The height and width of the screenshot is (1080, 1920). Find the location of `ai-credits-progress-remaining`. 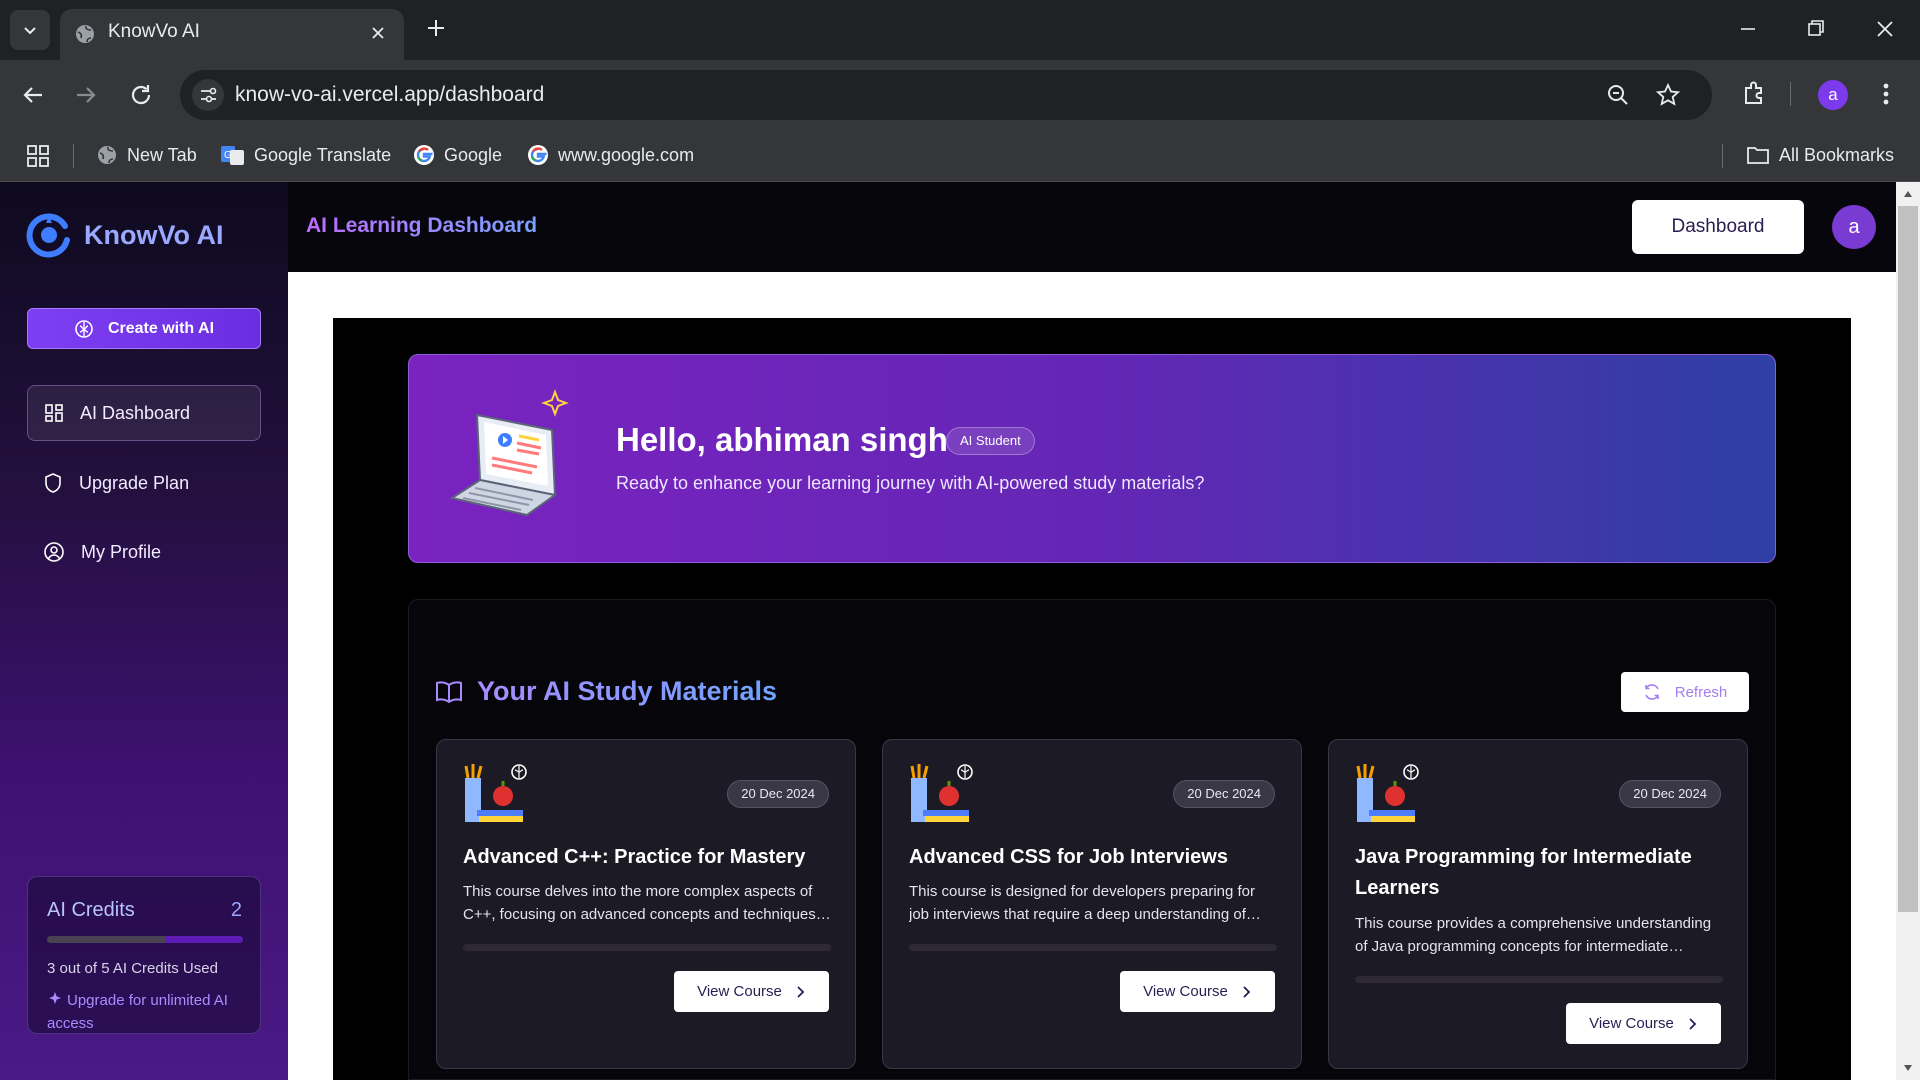

ai-credits-progress-remaining is located at coordinates (203, 939).